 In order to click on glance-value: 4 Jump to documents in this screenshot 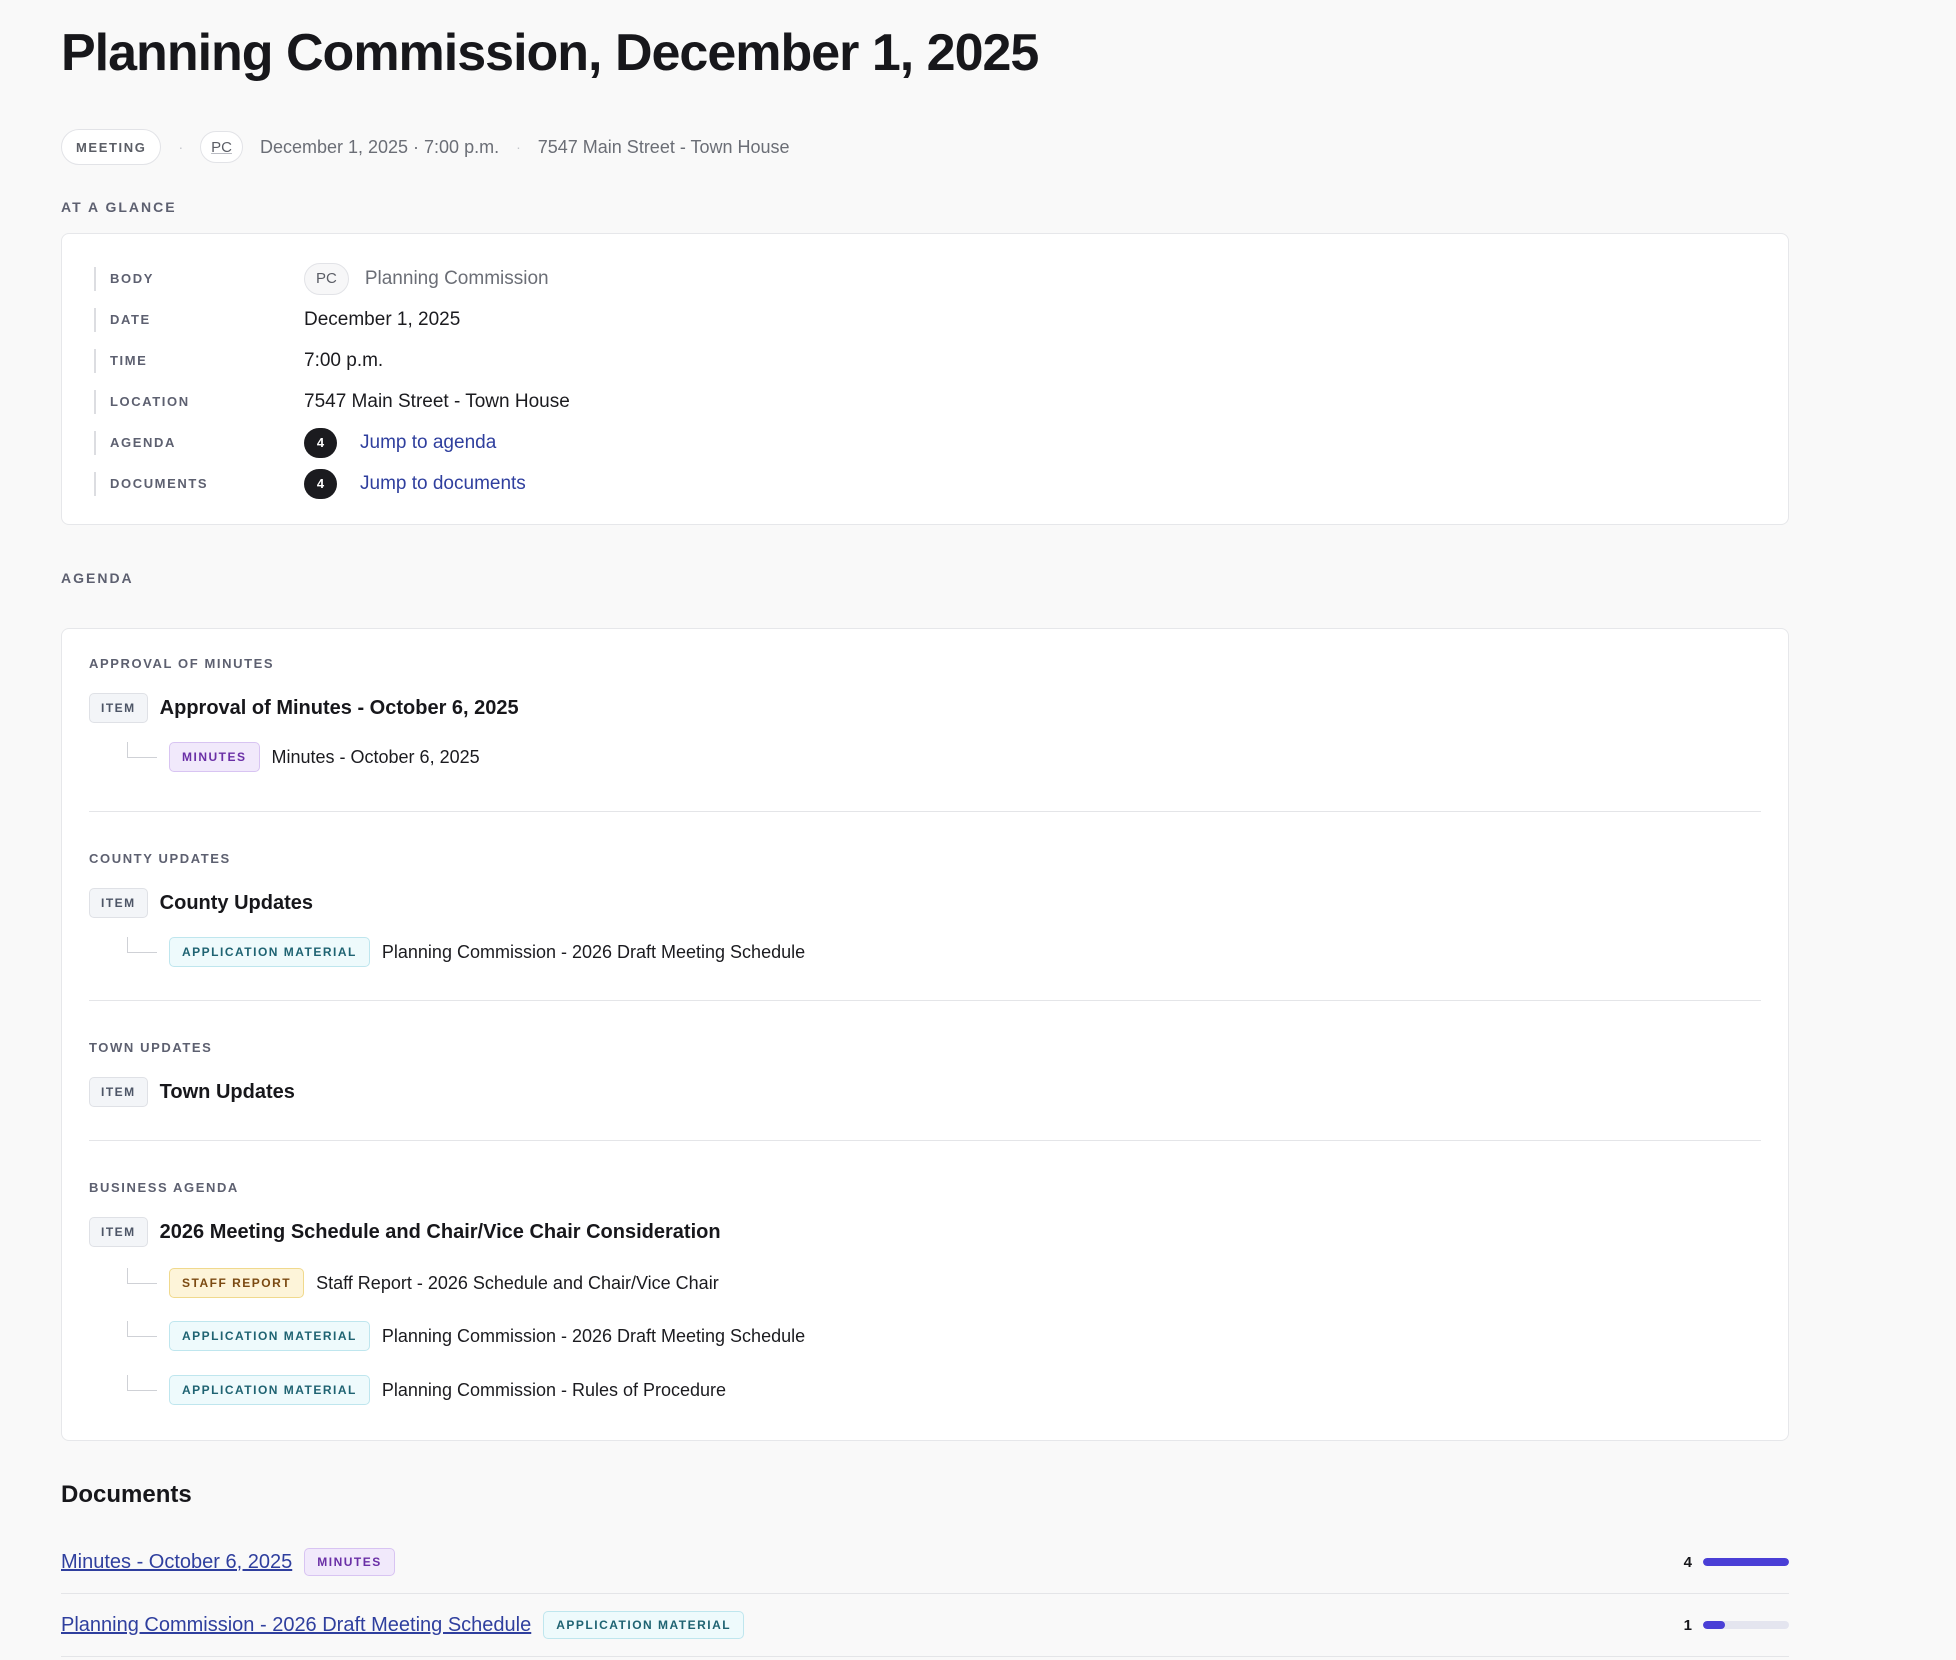, I will do `click(415, 483)`.